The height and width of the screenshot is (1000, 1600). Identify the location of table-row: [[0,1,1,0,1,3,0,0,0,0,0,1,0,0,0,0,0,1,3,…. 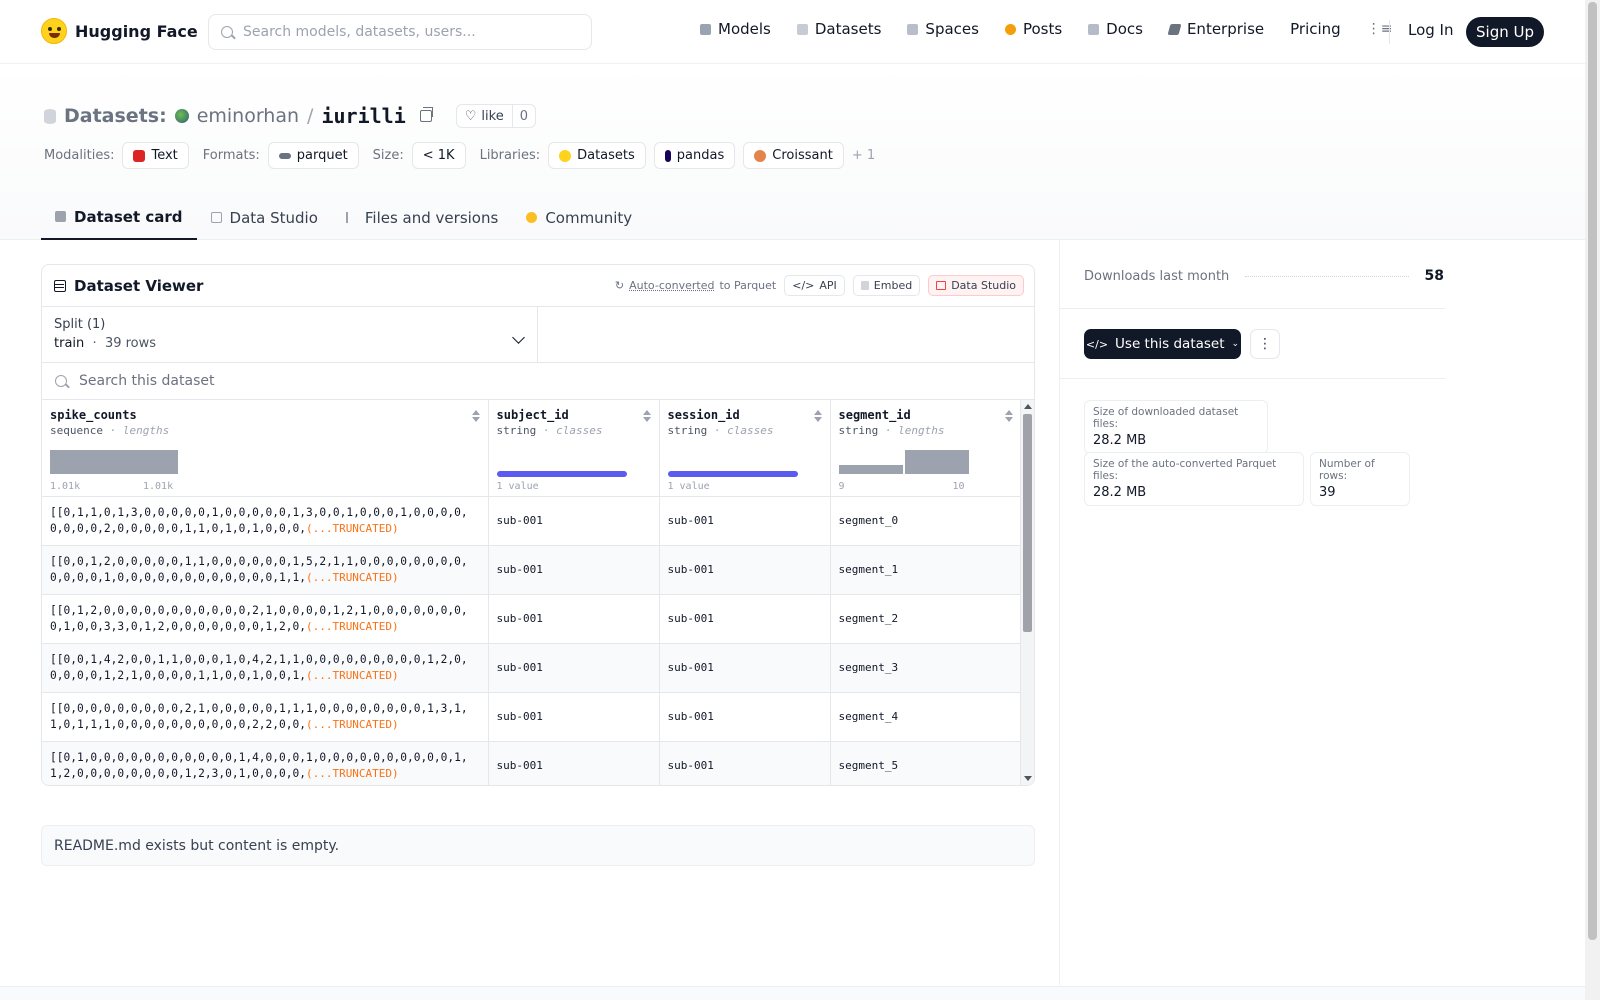
(531, 521).